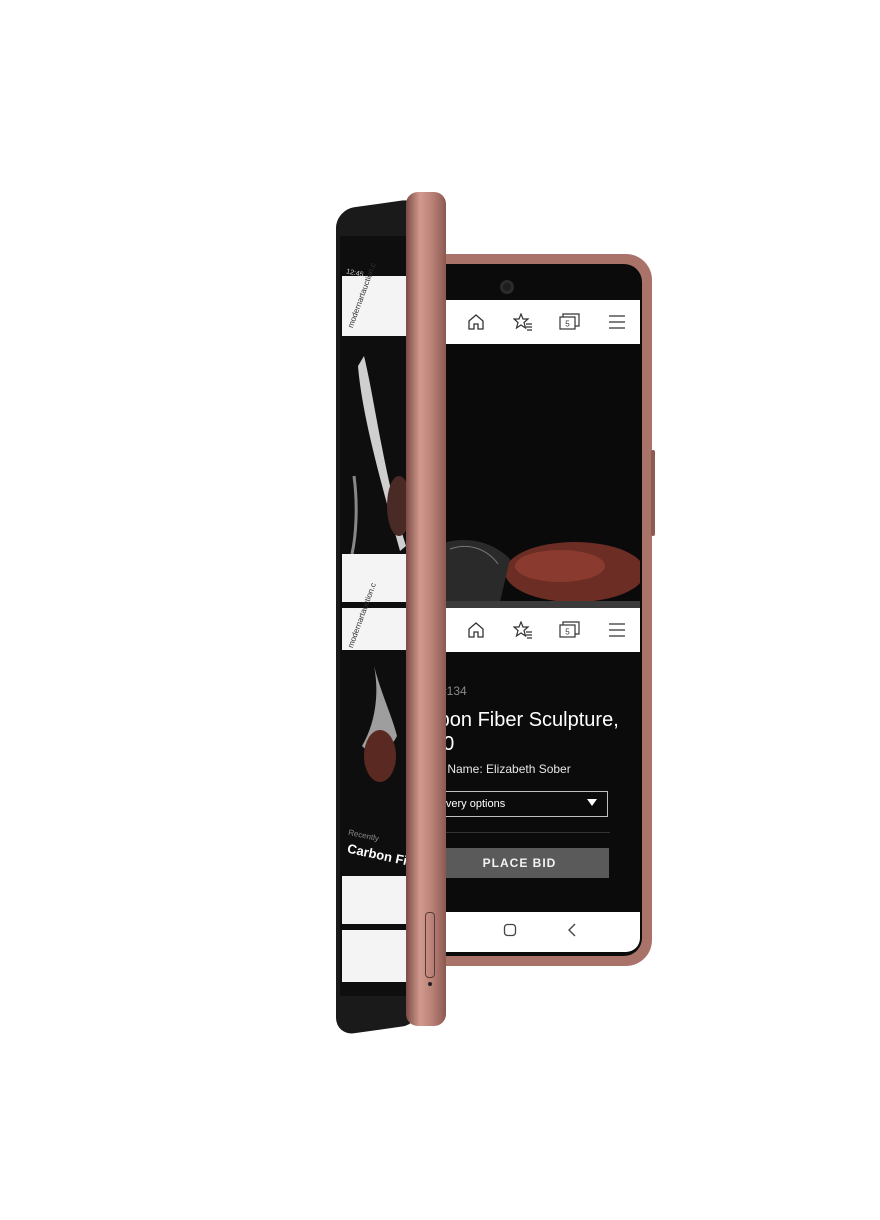  I want to click on cover-url-bar-2: modernartauction.c, so click(376, 616).